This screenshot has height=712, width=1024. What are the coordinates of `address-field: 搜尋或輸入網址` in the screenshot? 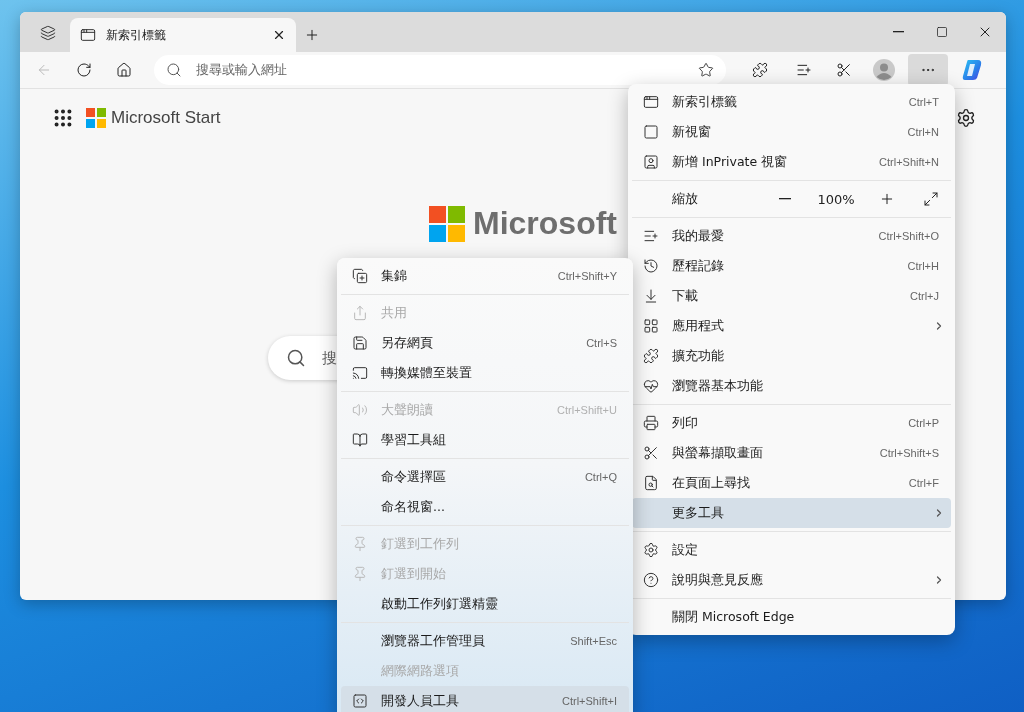 It's located at (440, 70).